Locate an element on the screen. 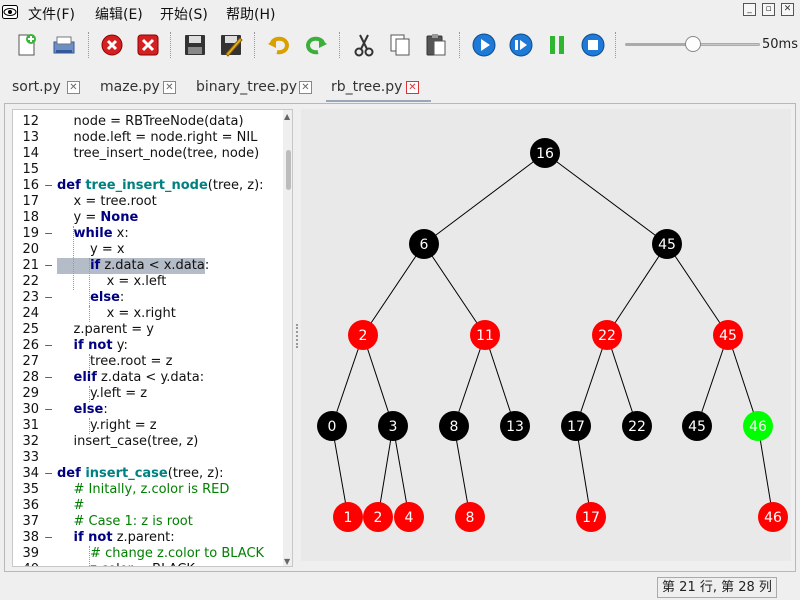 This screenshot has height=600, width=800. code-token: tree_insert_node(tree, node) is located at coordinates (158, 153).